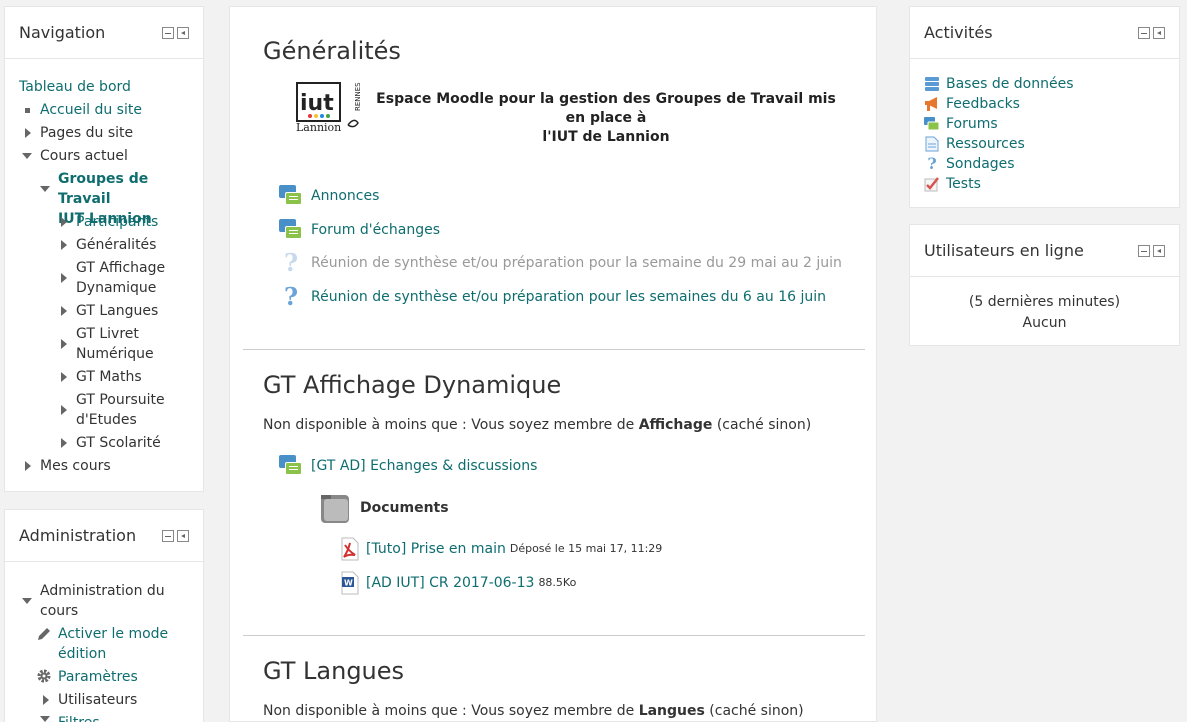 The height and width of the screenshot is (722, 1187). What do you see at coordinates (436, 549) in the screenshot?
I see `file-link: [Tuto] Prise en main` at bounding box center [436, 549].